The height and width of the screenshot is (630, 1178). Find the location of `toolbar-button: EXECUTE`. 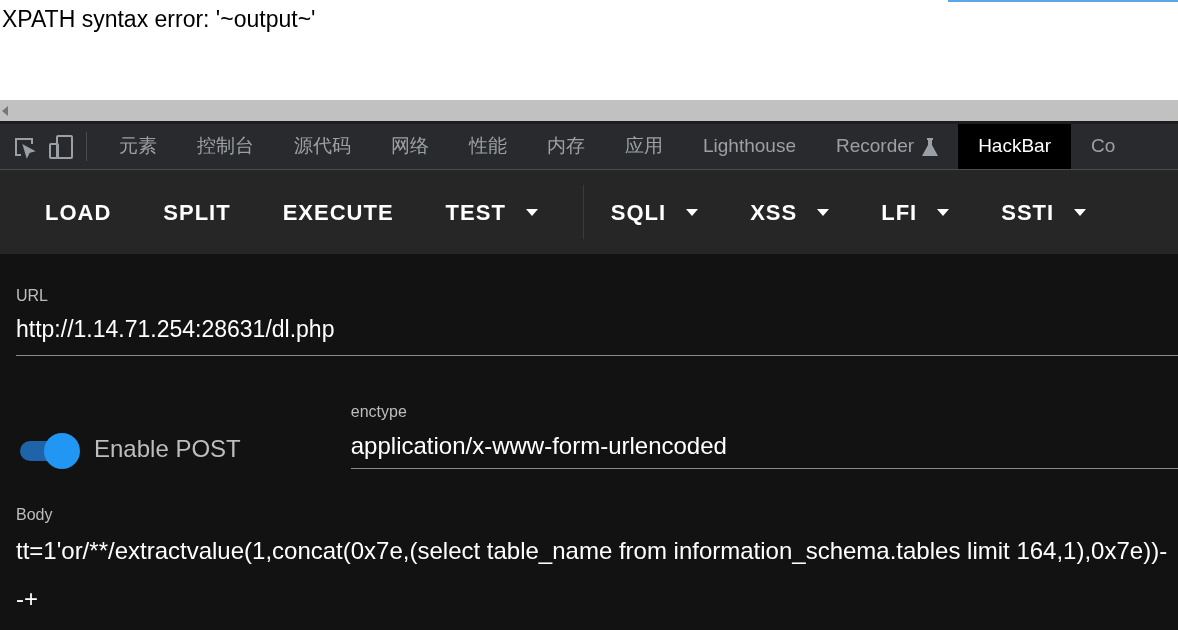

toolbar-button: EXECUTE is located at coordinates (338, 212).